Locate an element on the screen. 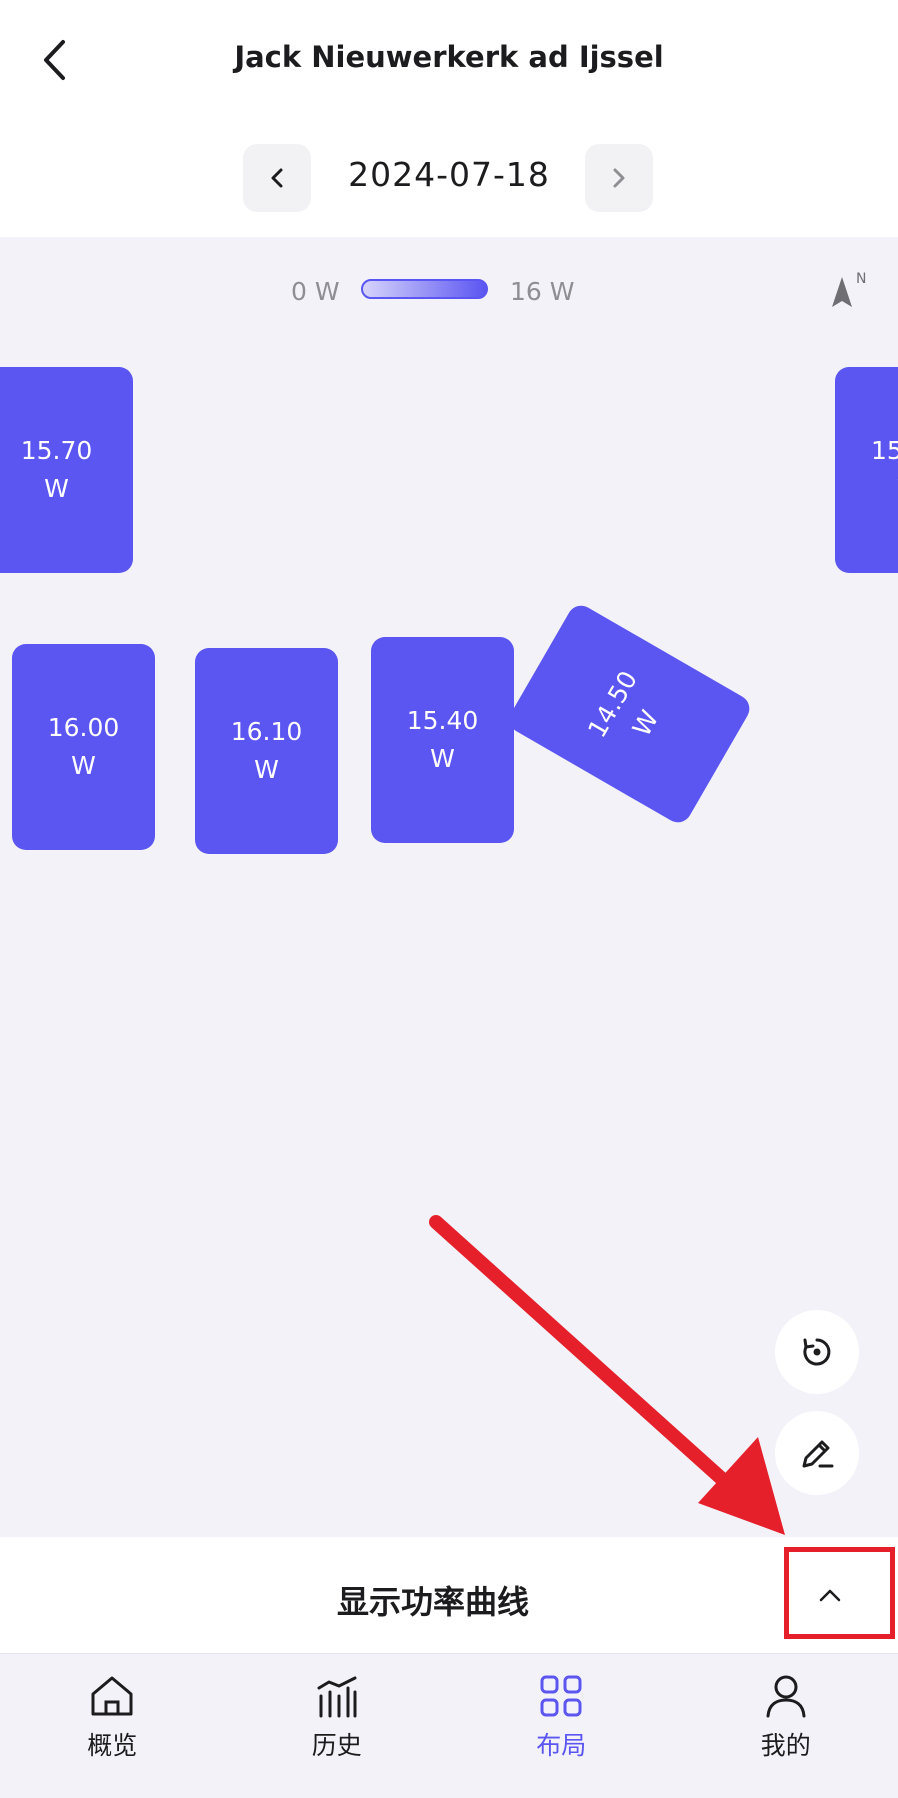 This screenshot has width=898, height=1798. rotate-icon is located at coordinates (817, 1352).